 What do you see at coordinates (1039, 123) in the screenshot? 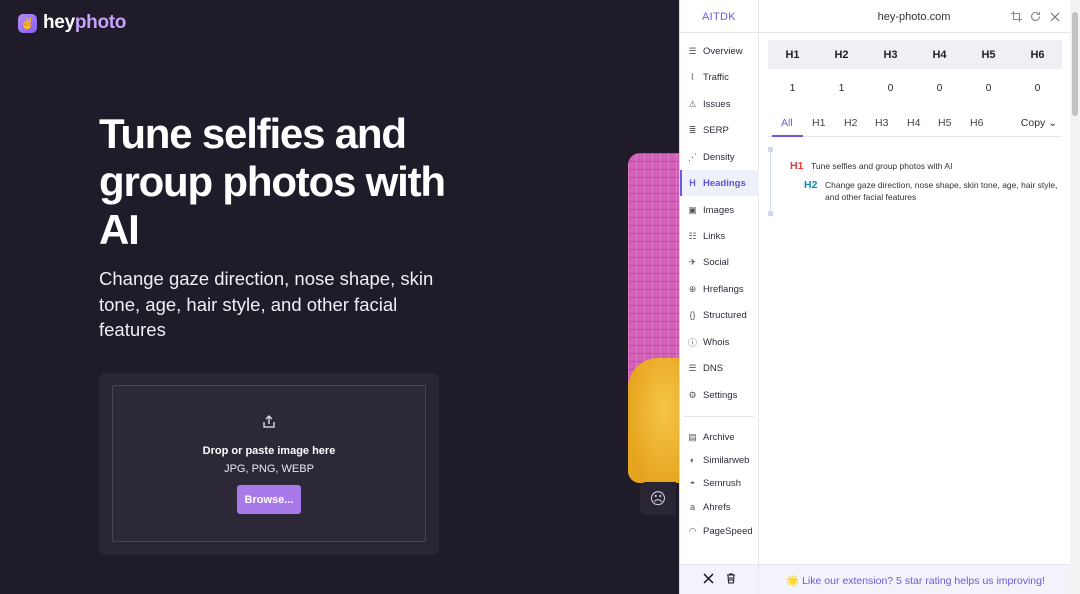
I see `copy-dropdown: Copy ⌄` at bounding box center [1039, 123].